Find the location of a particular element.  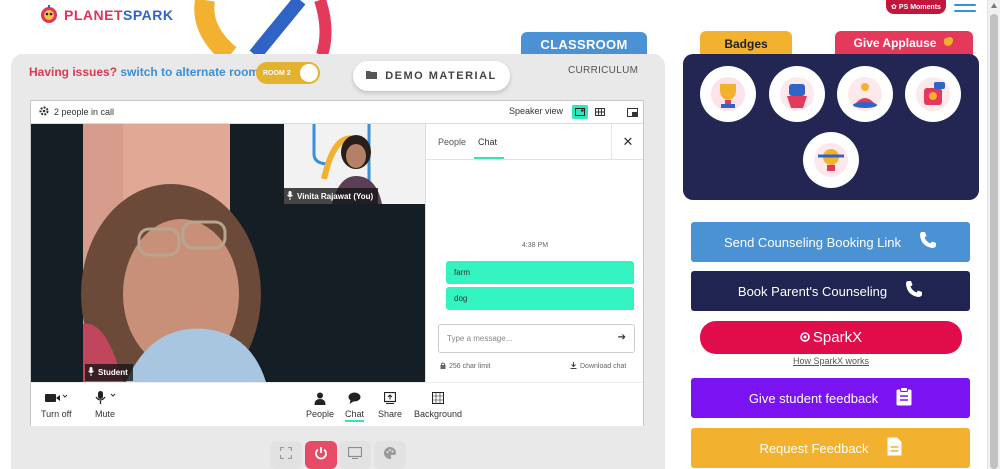

tab-chat: Chat is located at coordinates (487, 142).